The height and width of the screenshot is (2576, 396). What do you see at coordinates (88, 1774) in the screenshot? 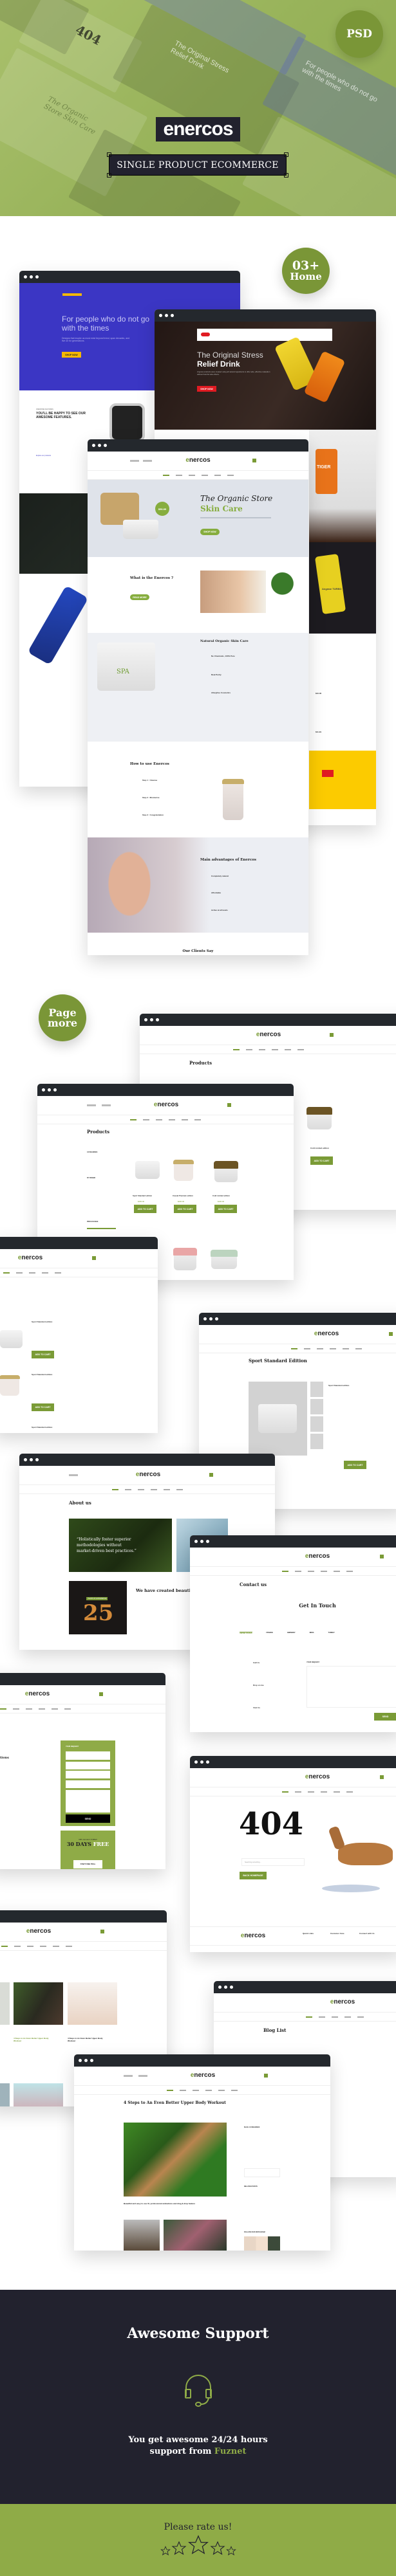
I see `phone-field` at bounding box center [88, 1774].